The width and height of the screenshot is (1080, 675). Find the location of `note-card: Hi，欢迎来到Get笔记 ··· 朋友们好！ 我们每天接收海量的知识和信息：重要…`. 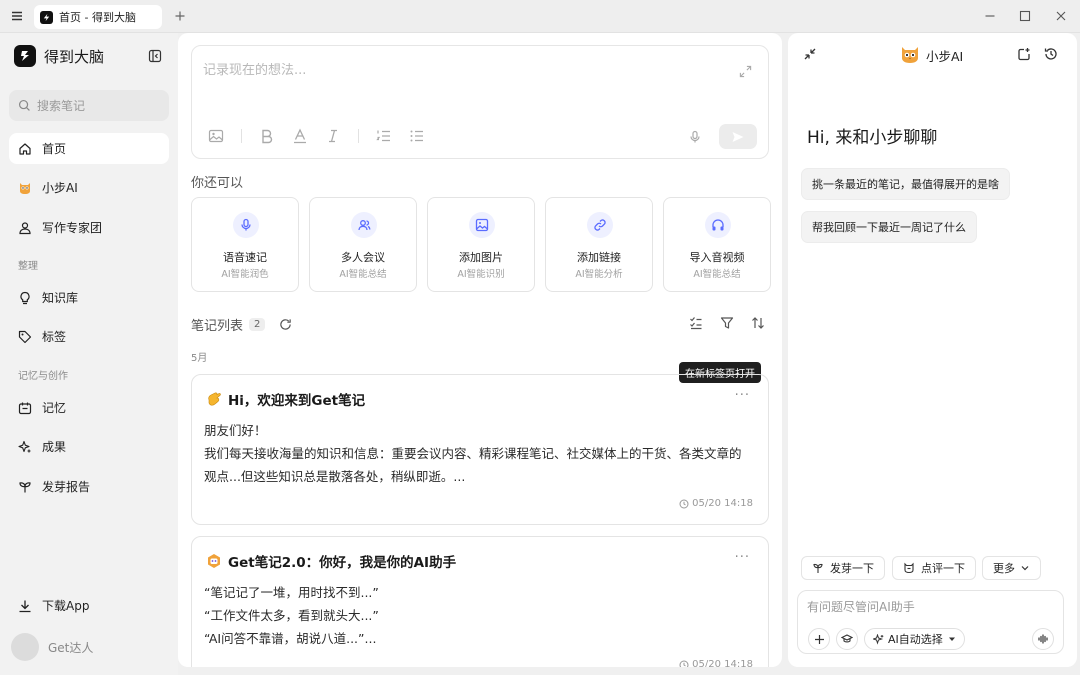

note-card: Hi，欢迎来到Get笔记 ··· 朋友们好！ 我们每天接收海量的知识和信息：重要… is located at coordinates (480, 449).